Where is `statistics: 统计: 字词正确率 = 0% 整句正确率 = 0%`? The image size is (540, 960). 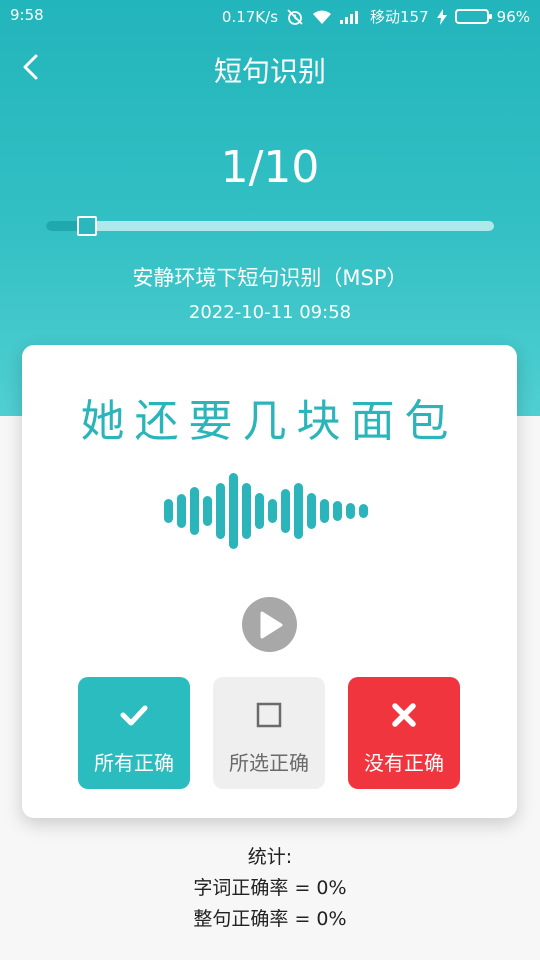
statistics: 统计: 字词正确率 = 0% 整句正确率 = 0% is located at coordinates (270, 888).